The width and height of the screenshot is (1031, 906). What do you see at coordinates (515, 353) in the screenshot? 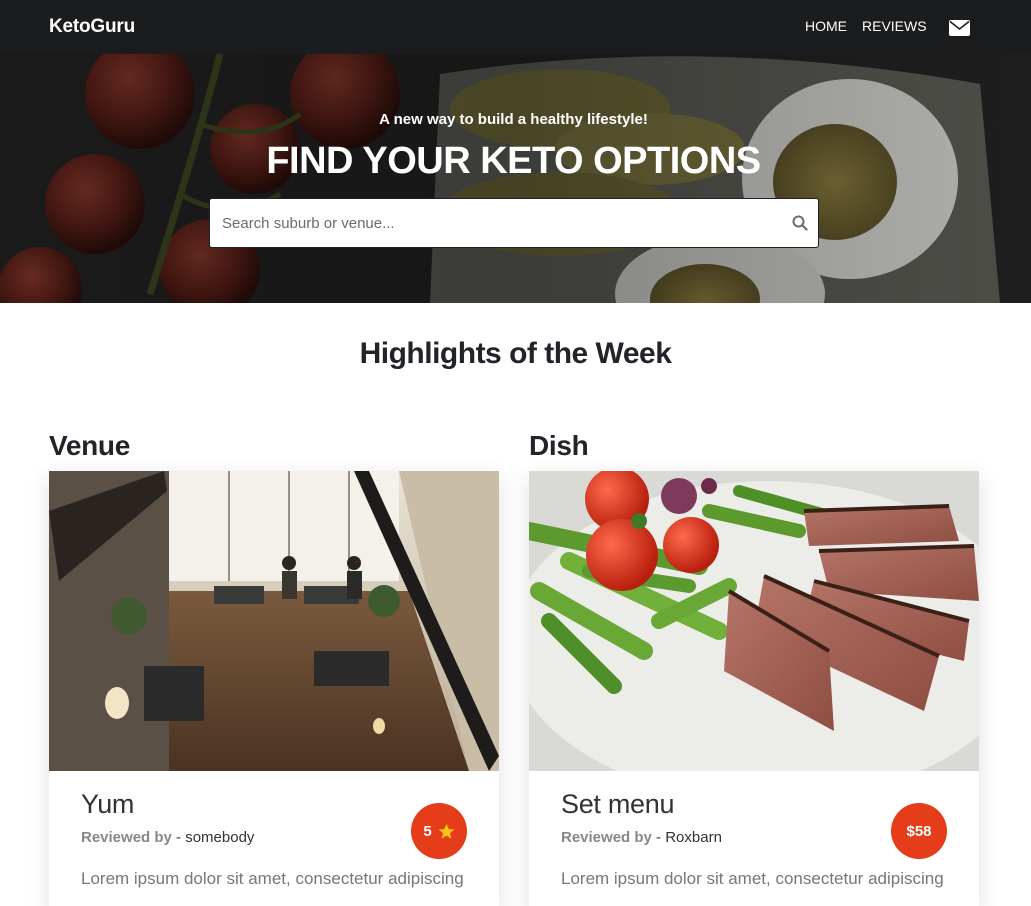
I see `highlights-title: Highlights of the Week` at bounding box center [515, 353].